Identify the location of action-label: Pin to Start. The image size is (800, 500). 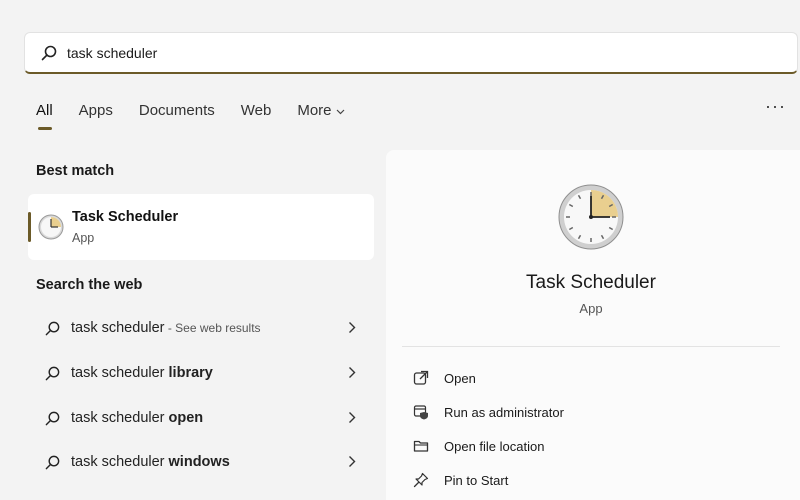
(476, 480).